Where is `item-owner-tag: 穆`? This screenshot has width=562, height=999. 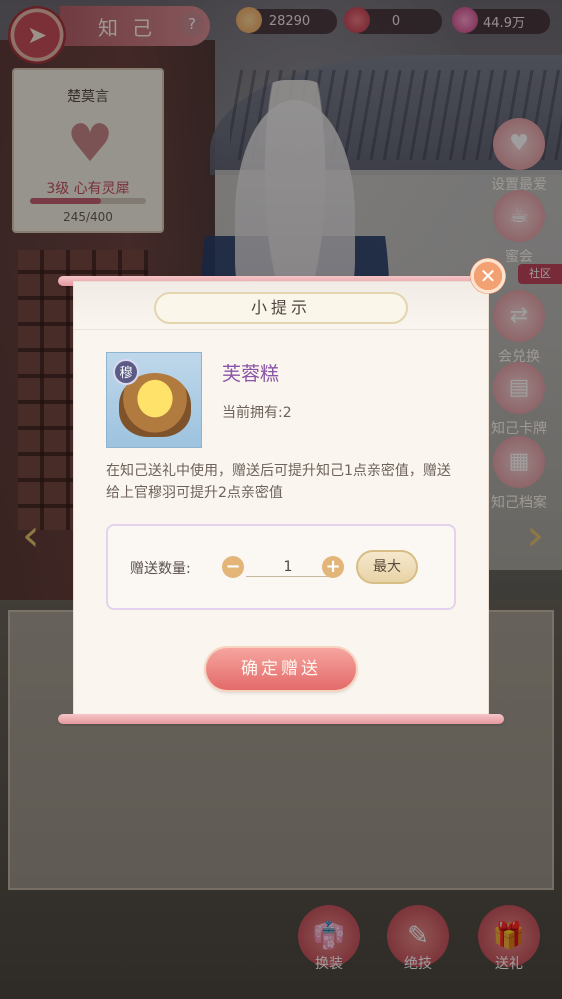
item-owner-tag: 穆 is located at coordinates (126, 372).